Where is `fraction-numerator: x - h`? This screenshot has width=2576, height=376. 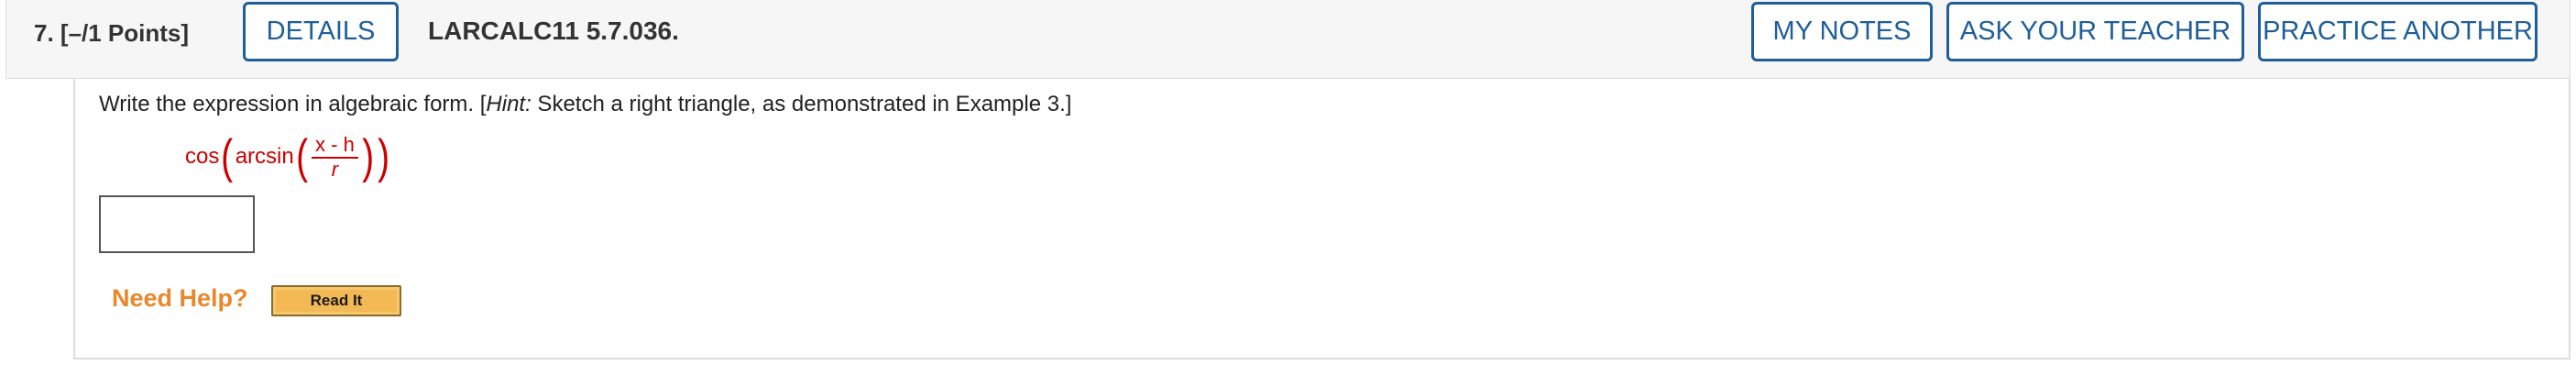
fraction-numerator: x - h is located at coordinates (335, 146).